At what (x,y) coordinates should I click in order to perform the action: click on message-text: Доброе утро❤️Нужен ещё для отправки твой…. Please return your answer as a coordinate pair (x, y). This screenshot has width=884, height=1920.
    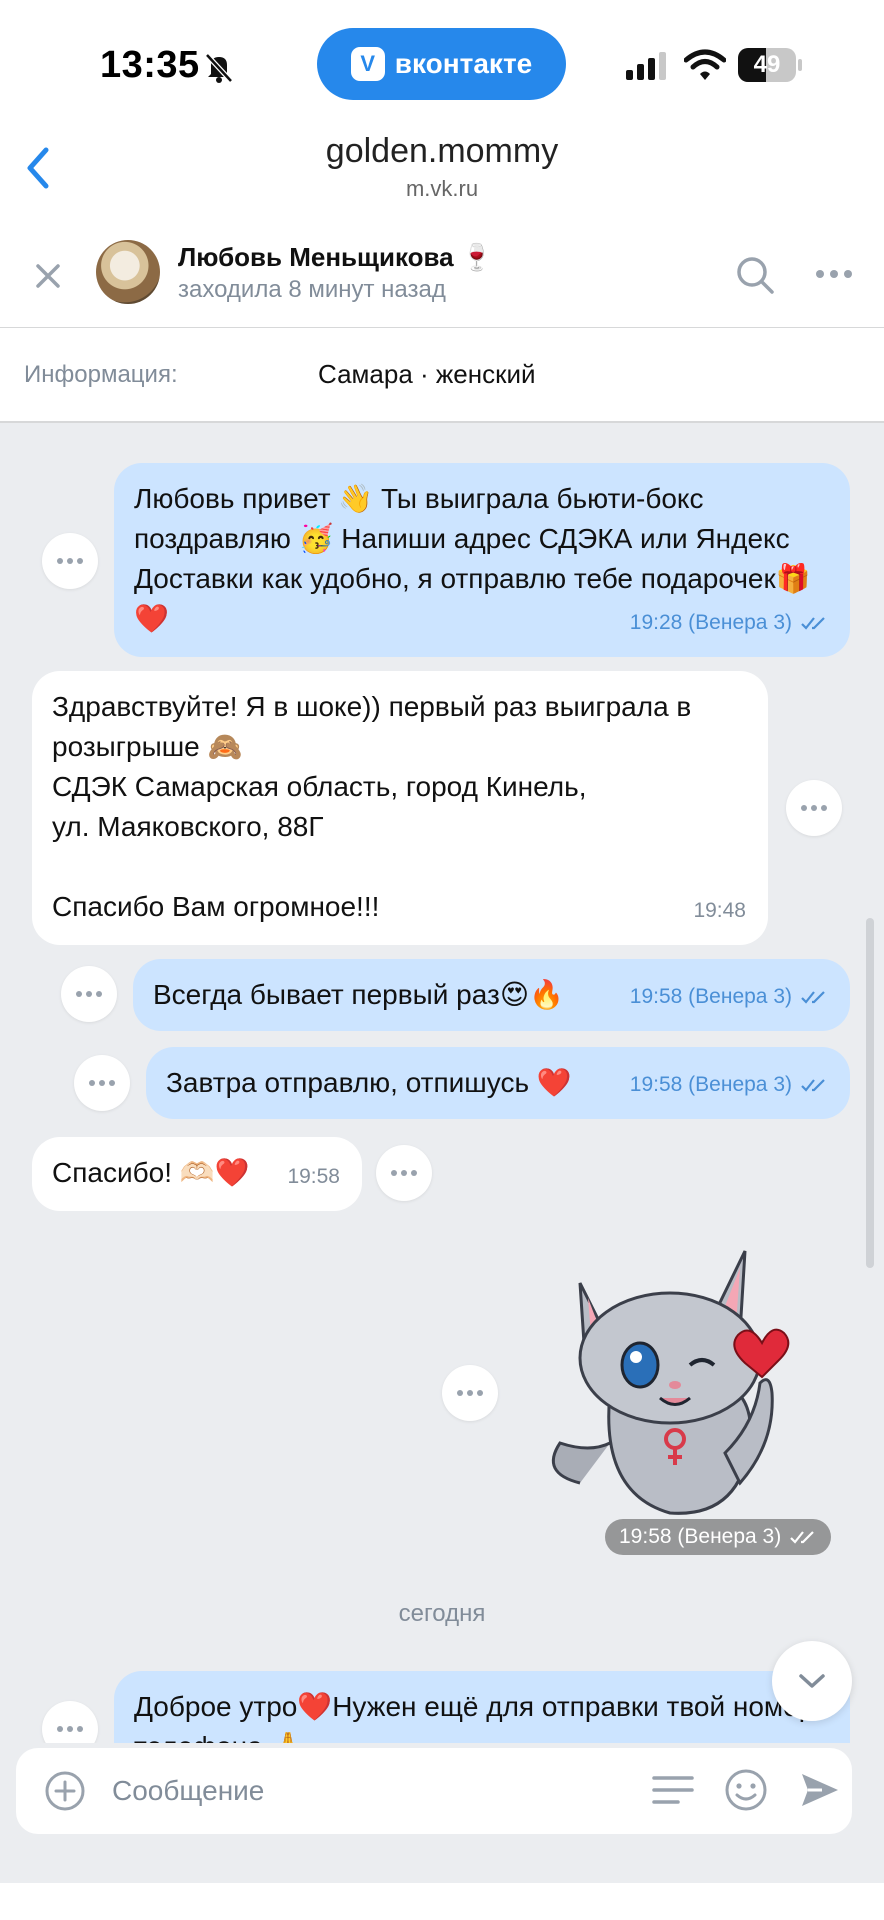
    Looking at the image, I should click on (474, 1717).